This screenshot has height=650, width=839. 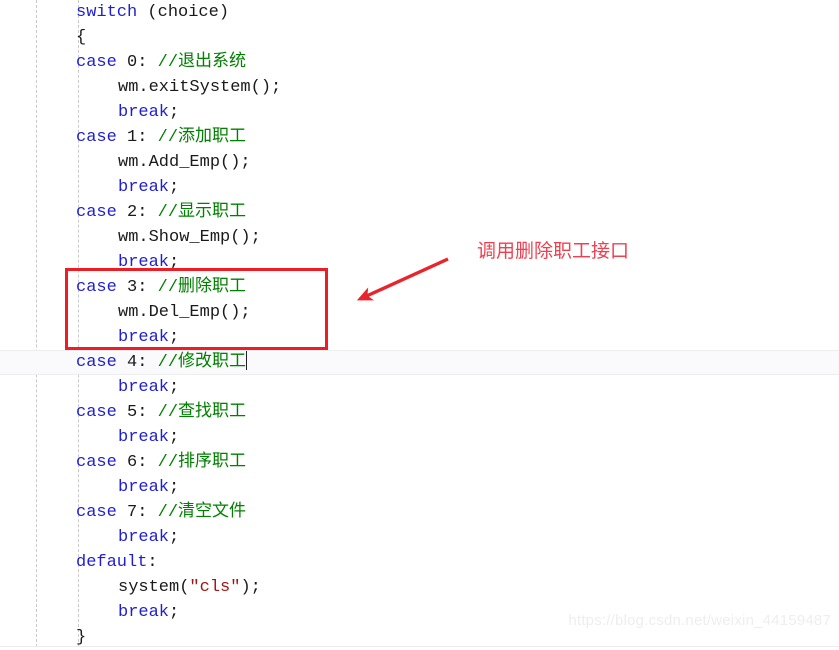 What do you see at coordinates (202, 362) in the screenshot?
I see `code-token-cmt: //修改职工` at bounding box center [202, 362].